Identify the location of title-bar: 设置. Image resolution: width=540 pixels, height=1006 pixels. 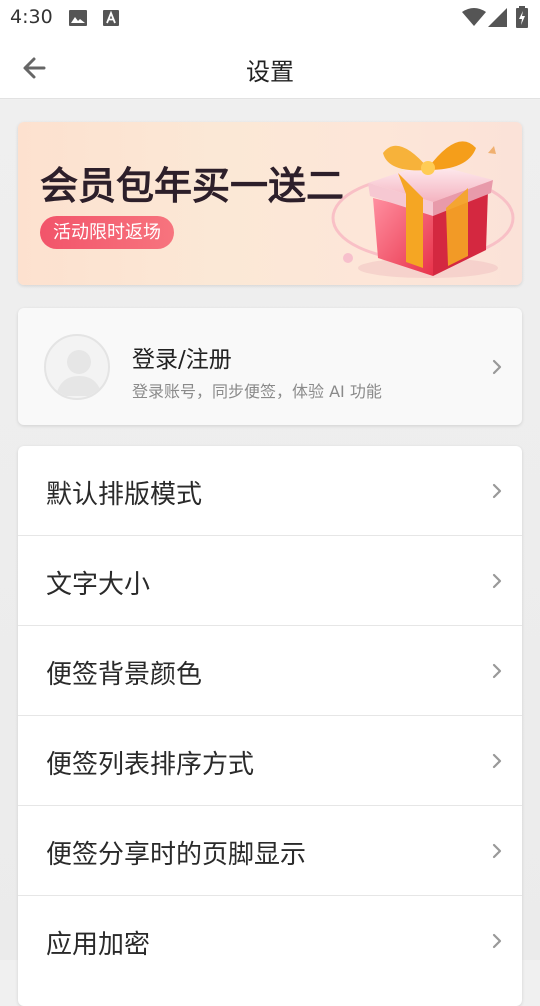
(270, 67).